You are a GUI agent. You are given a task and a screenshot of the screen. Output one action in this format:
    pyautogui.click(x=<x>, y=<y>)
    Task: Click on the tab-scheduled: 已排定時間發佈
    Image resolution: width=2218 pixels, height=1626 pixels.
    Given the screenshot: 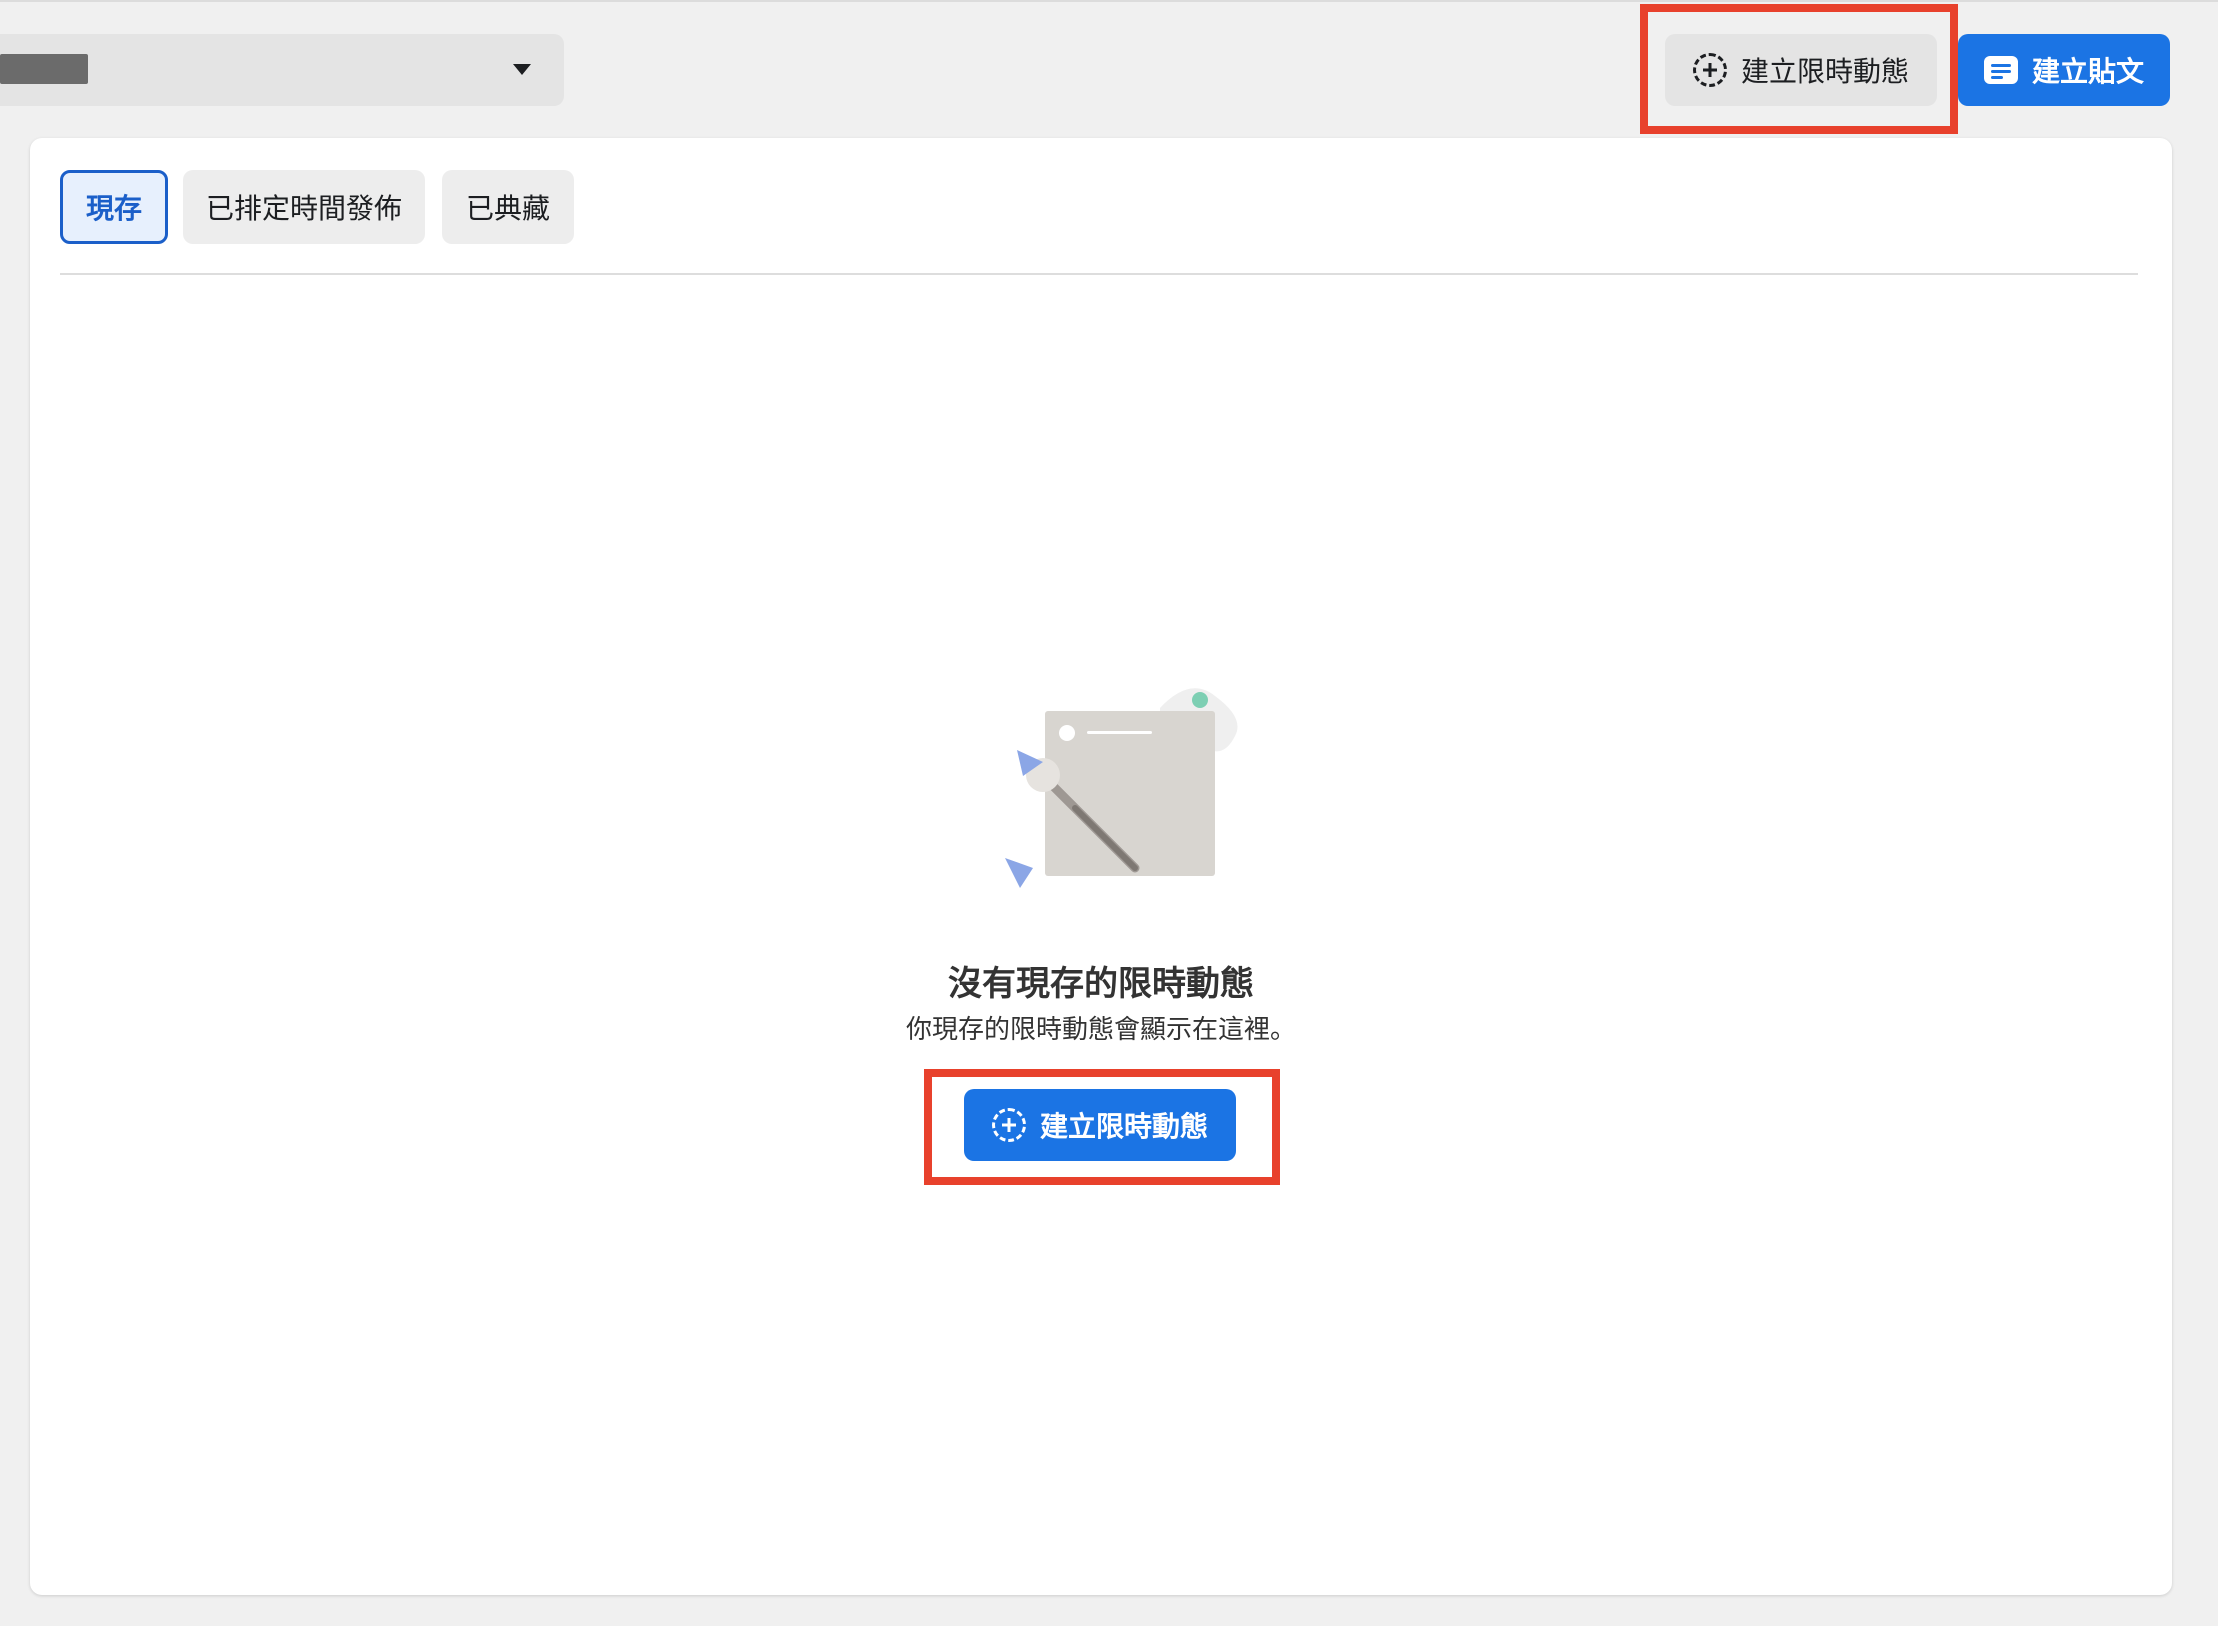 What is the action you would take?
    pyautogui.click(x=304, y=207)
    